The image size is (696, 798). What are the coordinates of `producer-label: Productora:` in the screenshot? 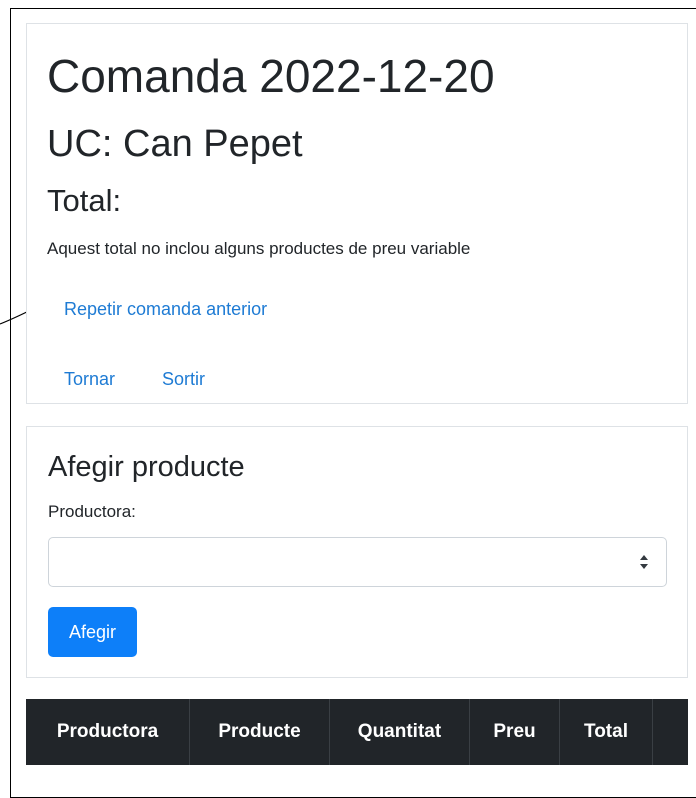 It's located at (92, 511).